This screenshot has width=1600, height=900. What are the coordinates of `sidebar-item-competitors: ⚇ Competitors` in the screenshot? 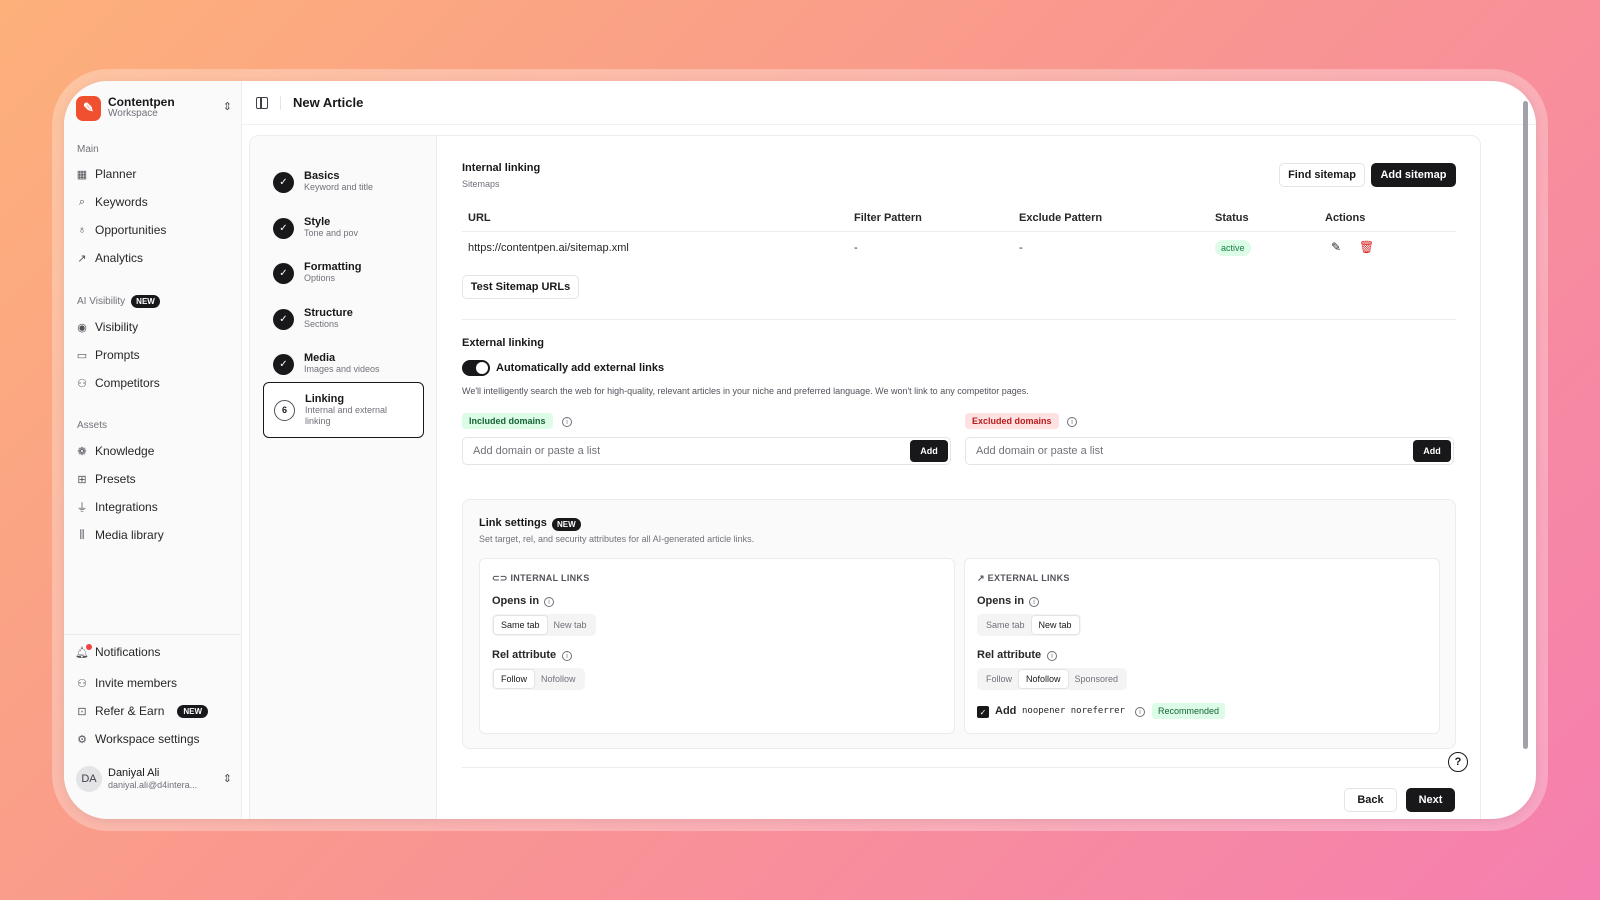 It's located at (118, 383).